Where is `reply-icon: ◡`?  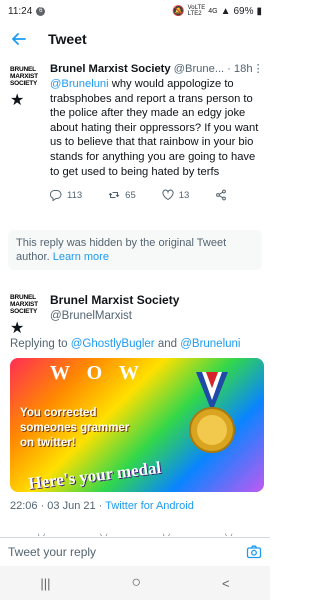
reply-icon: ◡ is located at coordinates (41, 532).